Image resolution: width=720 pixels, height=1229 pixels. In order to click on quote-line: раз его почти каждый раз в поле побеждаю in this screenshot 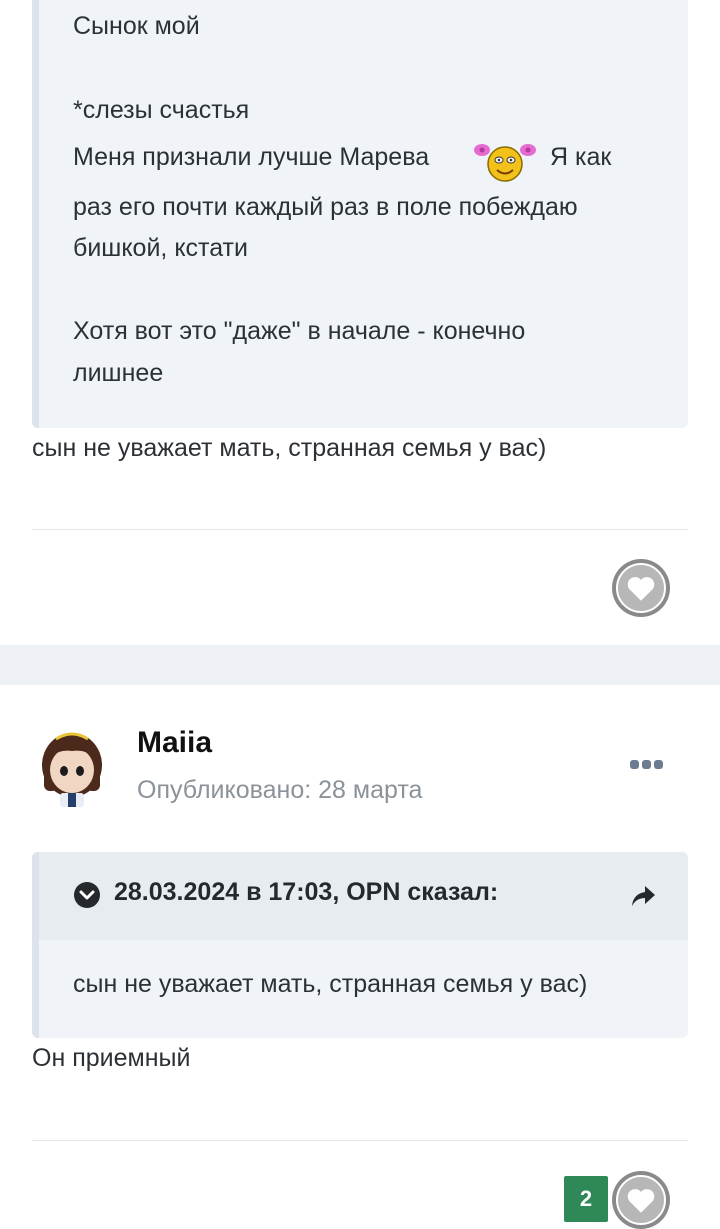, I will do `click(325, 207)`.